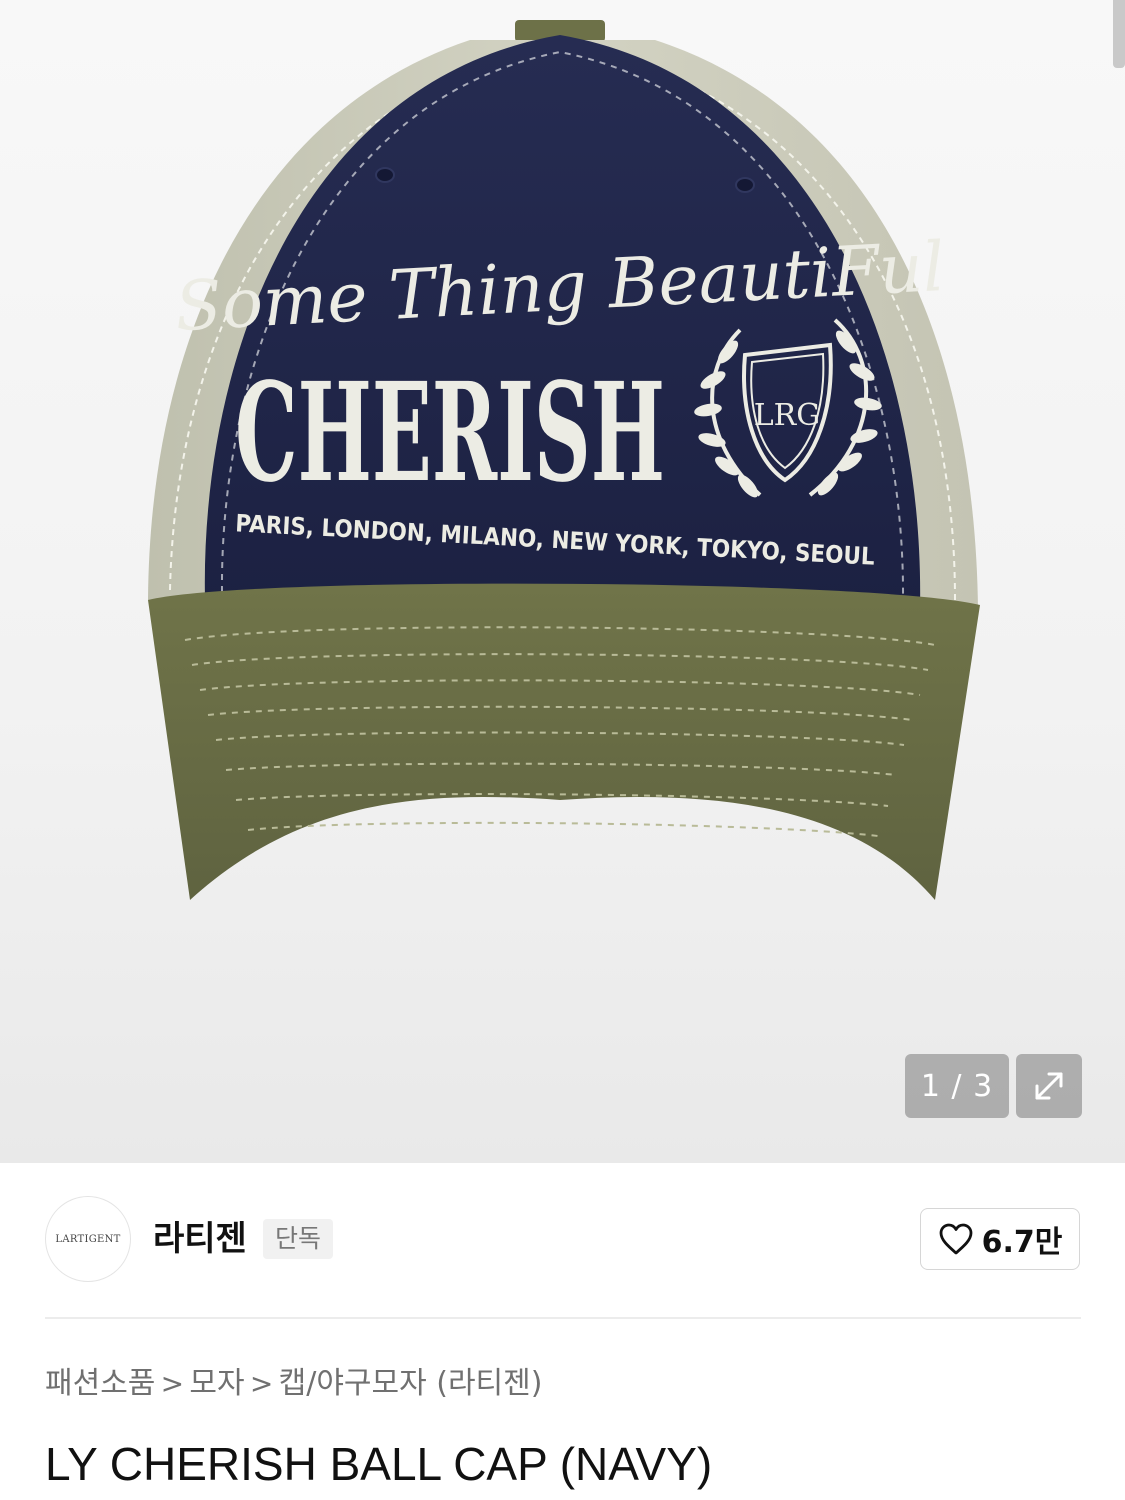  I want to click on brand-logo-text: LARTIGENT, so click(88, 1239).